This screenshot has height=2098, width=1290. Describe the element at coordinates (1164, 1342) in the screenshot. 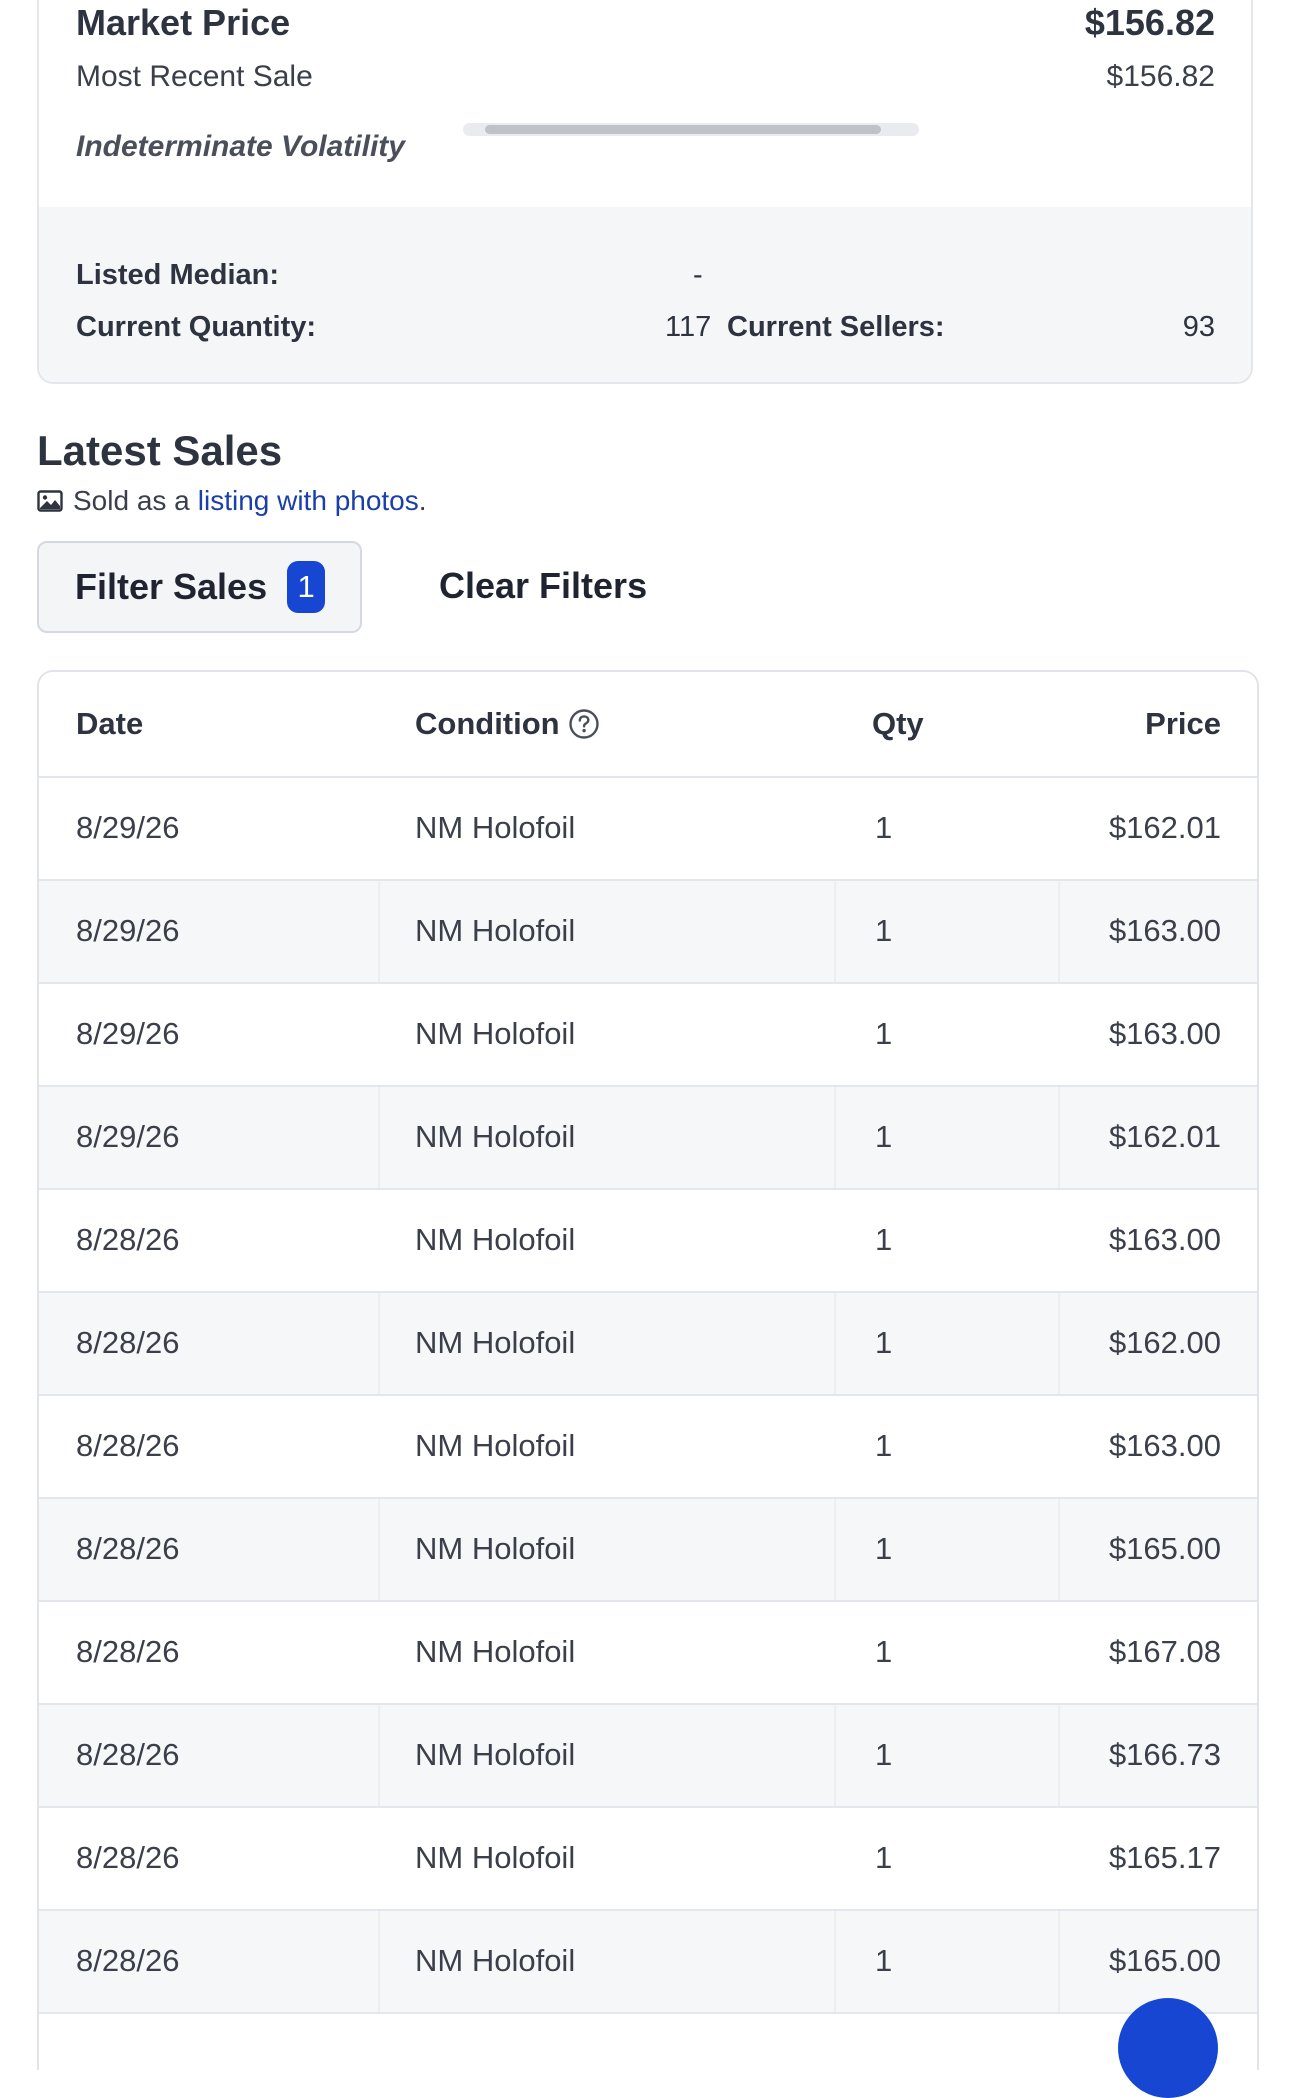

I see `cell-price: $162.00` at that location.